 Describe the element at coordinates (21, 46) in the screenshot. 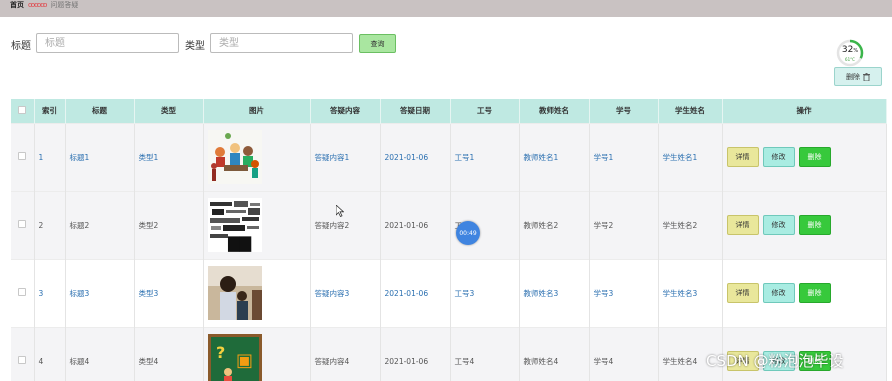

I see `title-label: 标题` at that location.